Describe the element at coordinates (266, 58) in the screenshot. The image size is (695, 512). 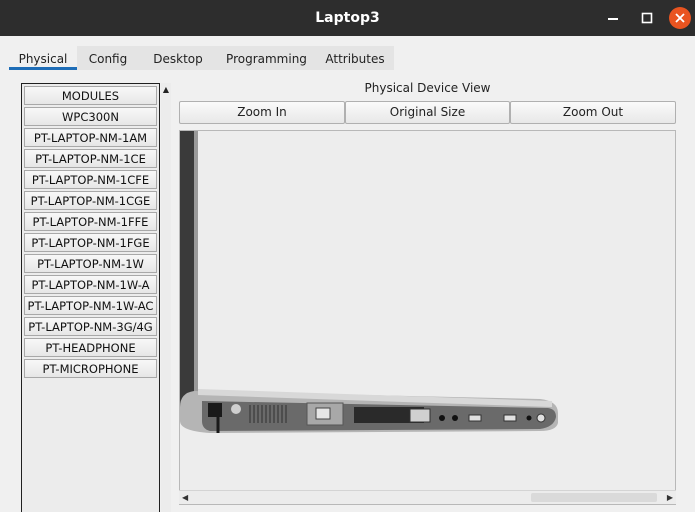
I see `tab-programming: Programming` at that location.